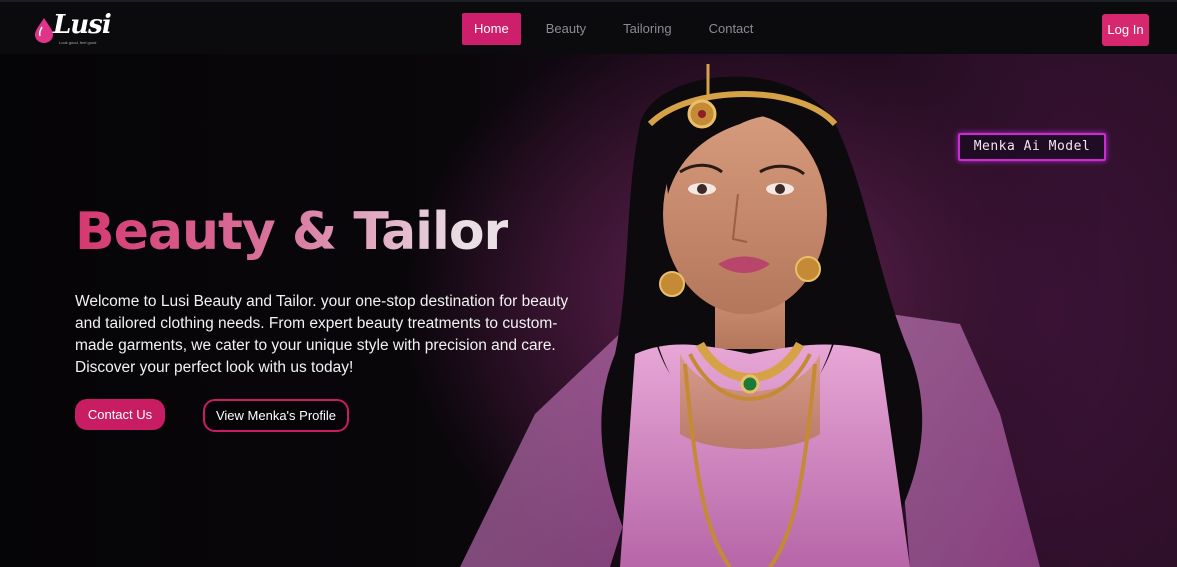 This screenshot has width=1177, height=567. What do you see at coordinates (566, 29) in the screenshot?
I see `nav-item-beauty: Beauty` at bounding box center [566, 29].